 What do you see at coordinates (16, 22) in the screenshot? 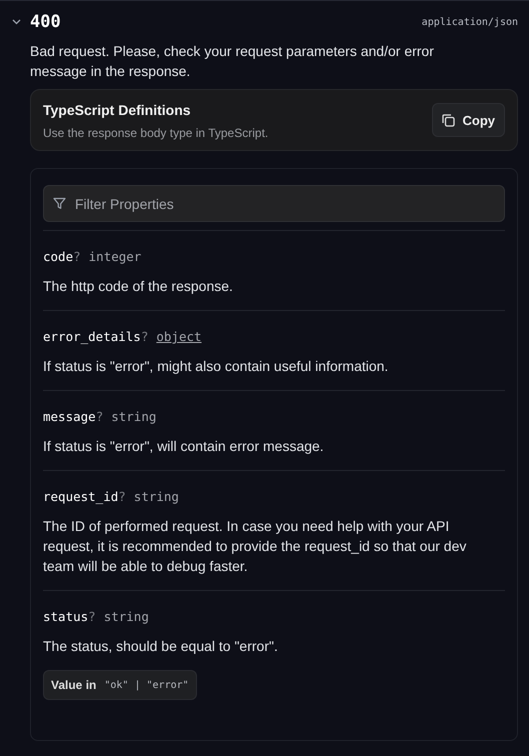
I see `chevron-icon` at bounding box center [16, 22].